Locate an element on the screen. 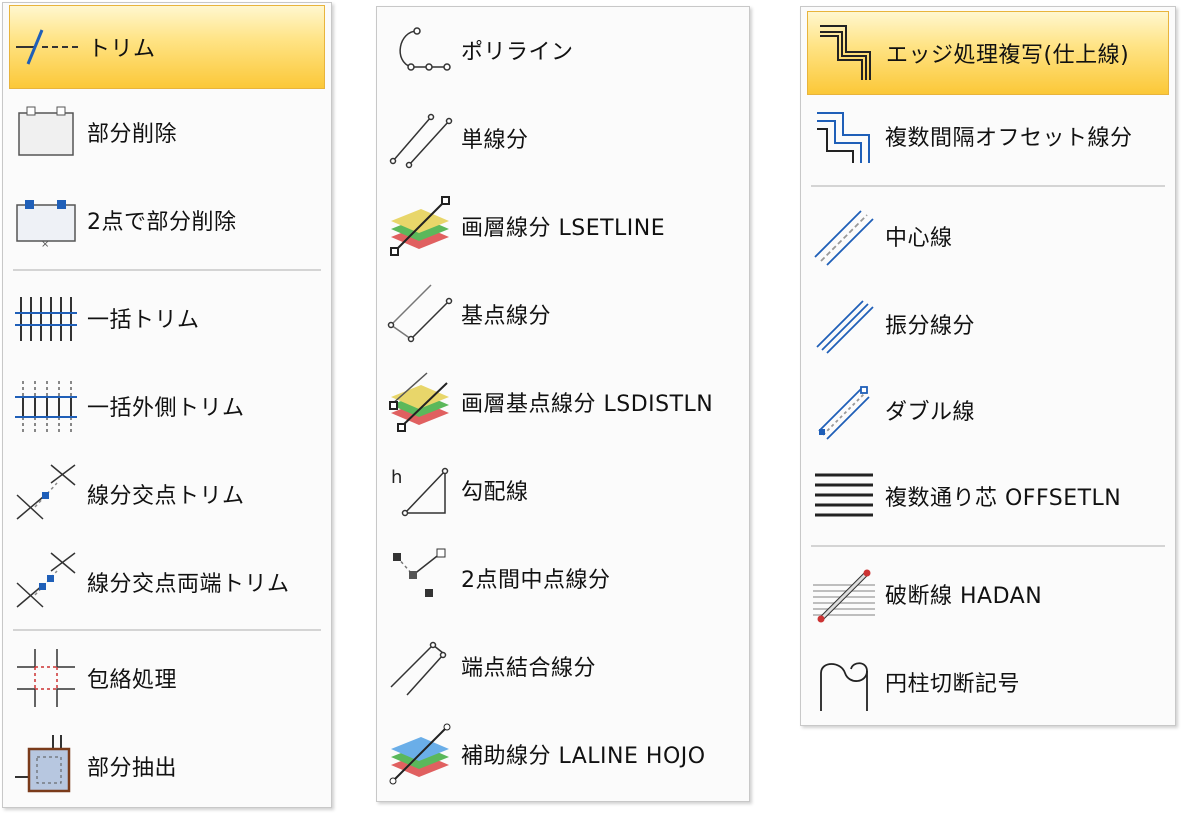 The width and height of the screenshot is (1200, 818). menu-item-trim: トリム is located at coordinates (167, 47).